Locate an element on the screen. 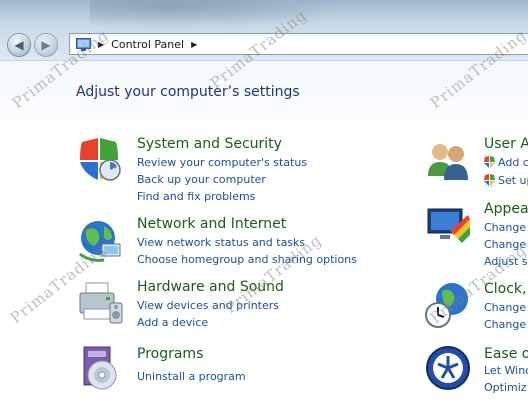 Image resolution: width=528 pixels, height=416 pixels. user-accounts-link: User A is located at coordinates (506, 144).